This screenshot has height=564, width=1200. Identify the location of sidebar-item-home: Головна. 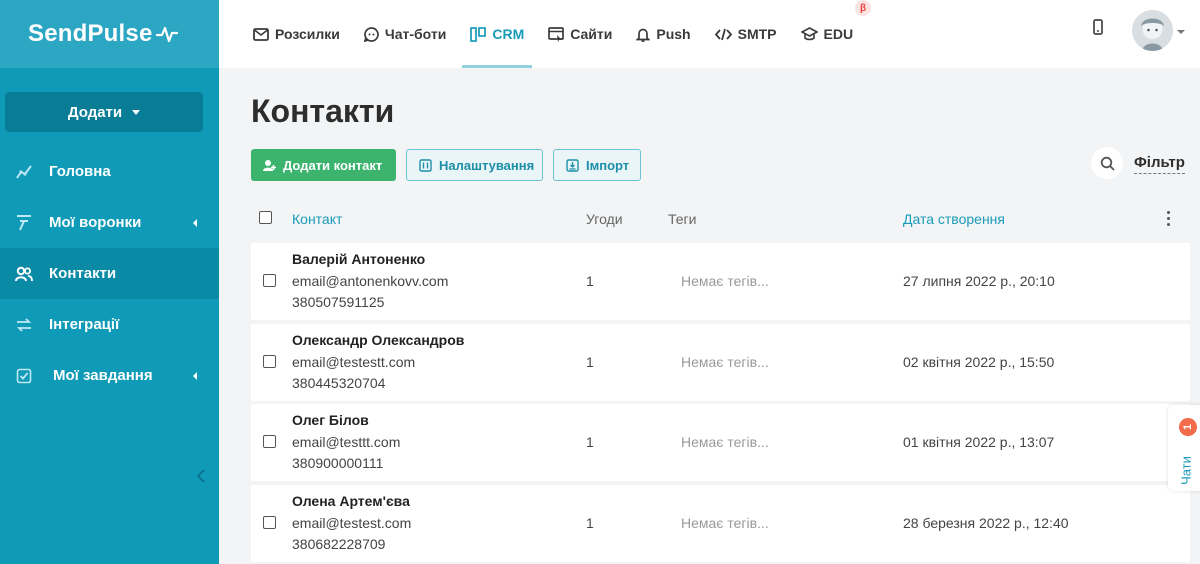
(109, 171).